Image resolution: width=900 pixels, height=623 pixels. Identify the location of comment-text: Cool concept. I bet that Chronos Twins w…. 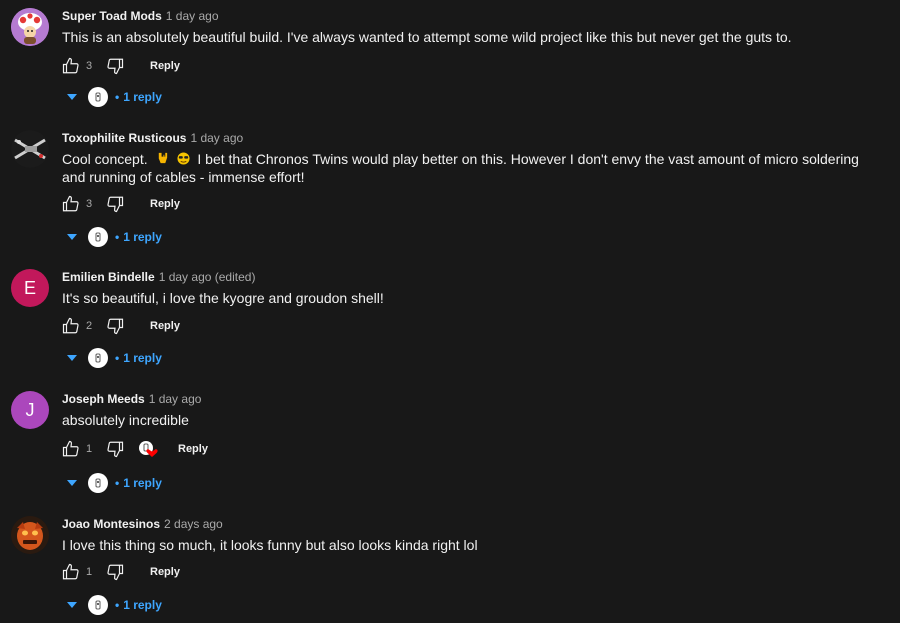
(460, 168).